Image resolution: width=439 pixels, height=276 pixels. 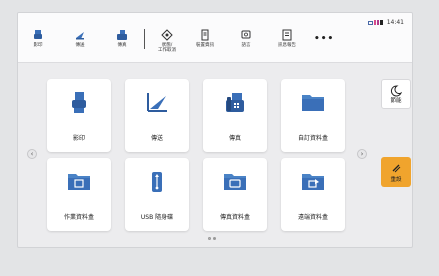 What do you see at coordinates (235, 182) in the screenshot?
I see `fax-box-icon` at bounding box center [235, 182].